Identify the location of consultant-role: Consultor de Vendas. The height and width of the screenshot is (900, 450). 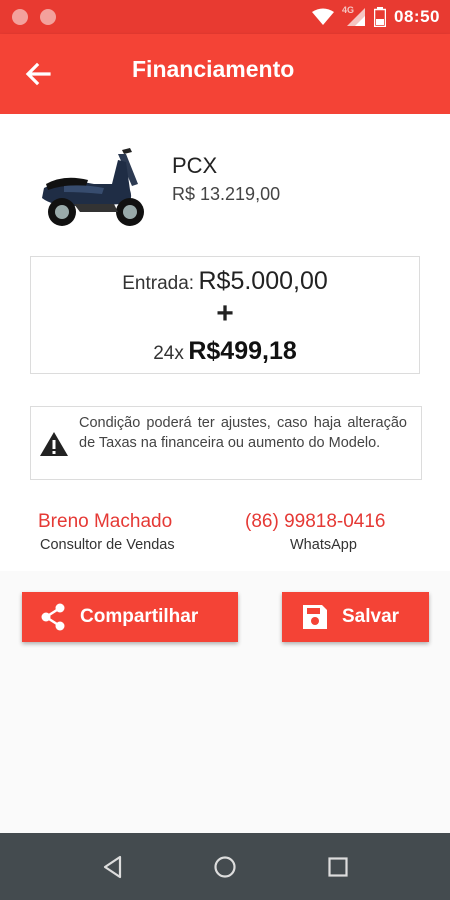
(107, 545).